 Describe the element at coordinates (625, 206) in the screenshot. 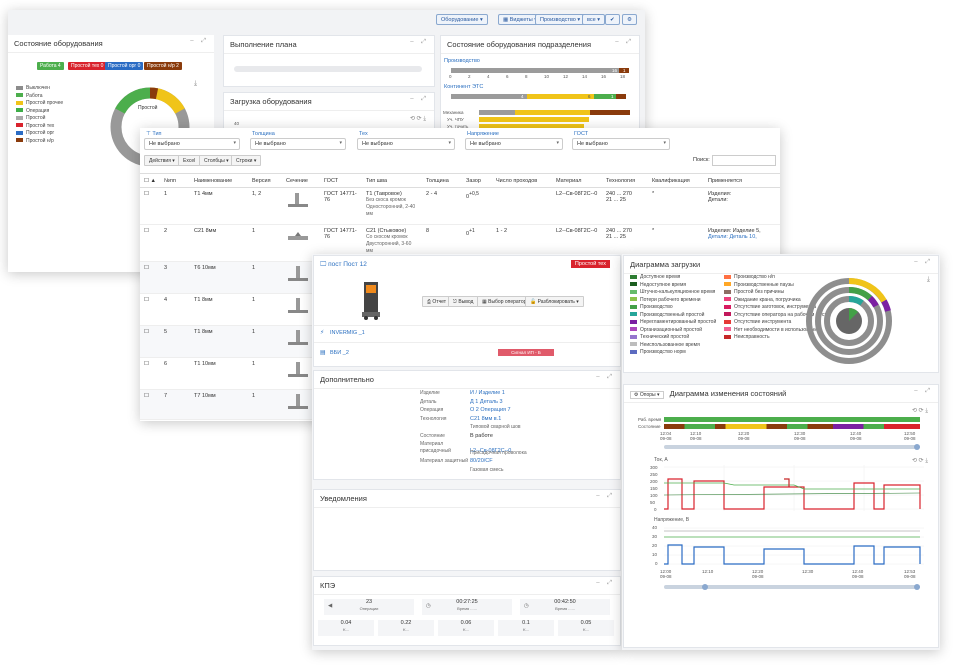

I see `row-technology: 240 ... 270 21 ... 25` at that location.